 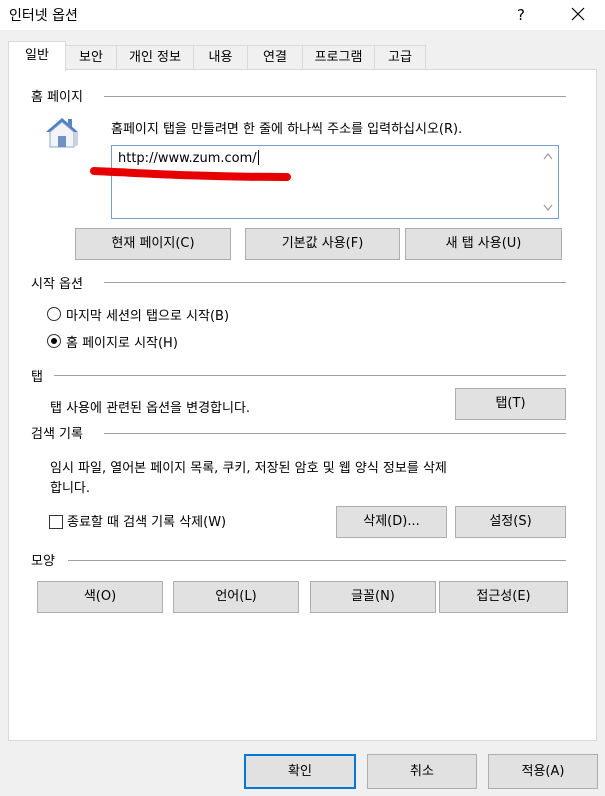 I want to click on appearance-divider, so click(x=317, y=560).